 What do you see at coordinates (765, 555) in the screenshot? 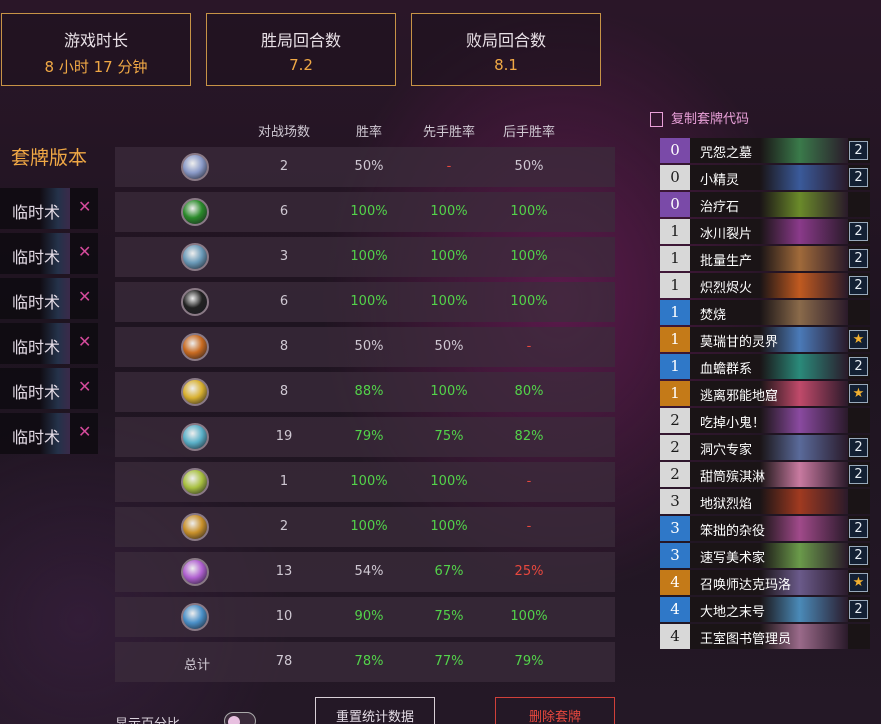
I see `deck-card: 3 速写美术家 2` at bounding box center [765, 555].